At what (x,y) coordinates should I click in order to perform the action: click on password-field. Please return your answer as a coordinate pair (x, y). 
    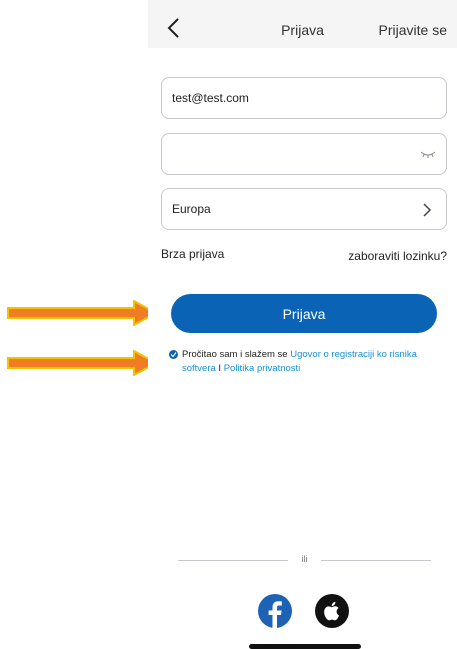
    Looking at the image, I should click on (304, 154).